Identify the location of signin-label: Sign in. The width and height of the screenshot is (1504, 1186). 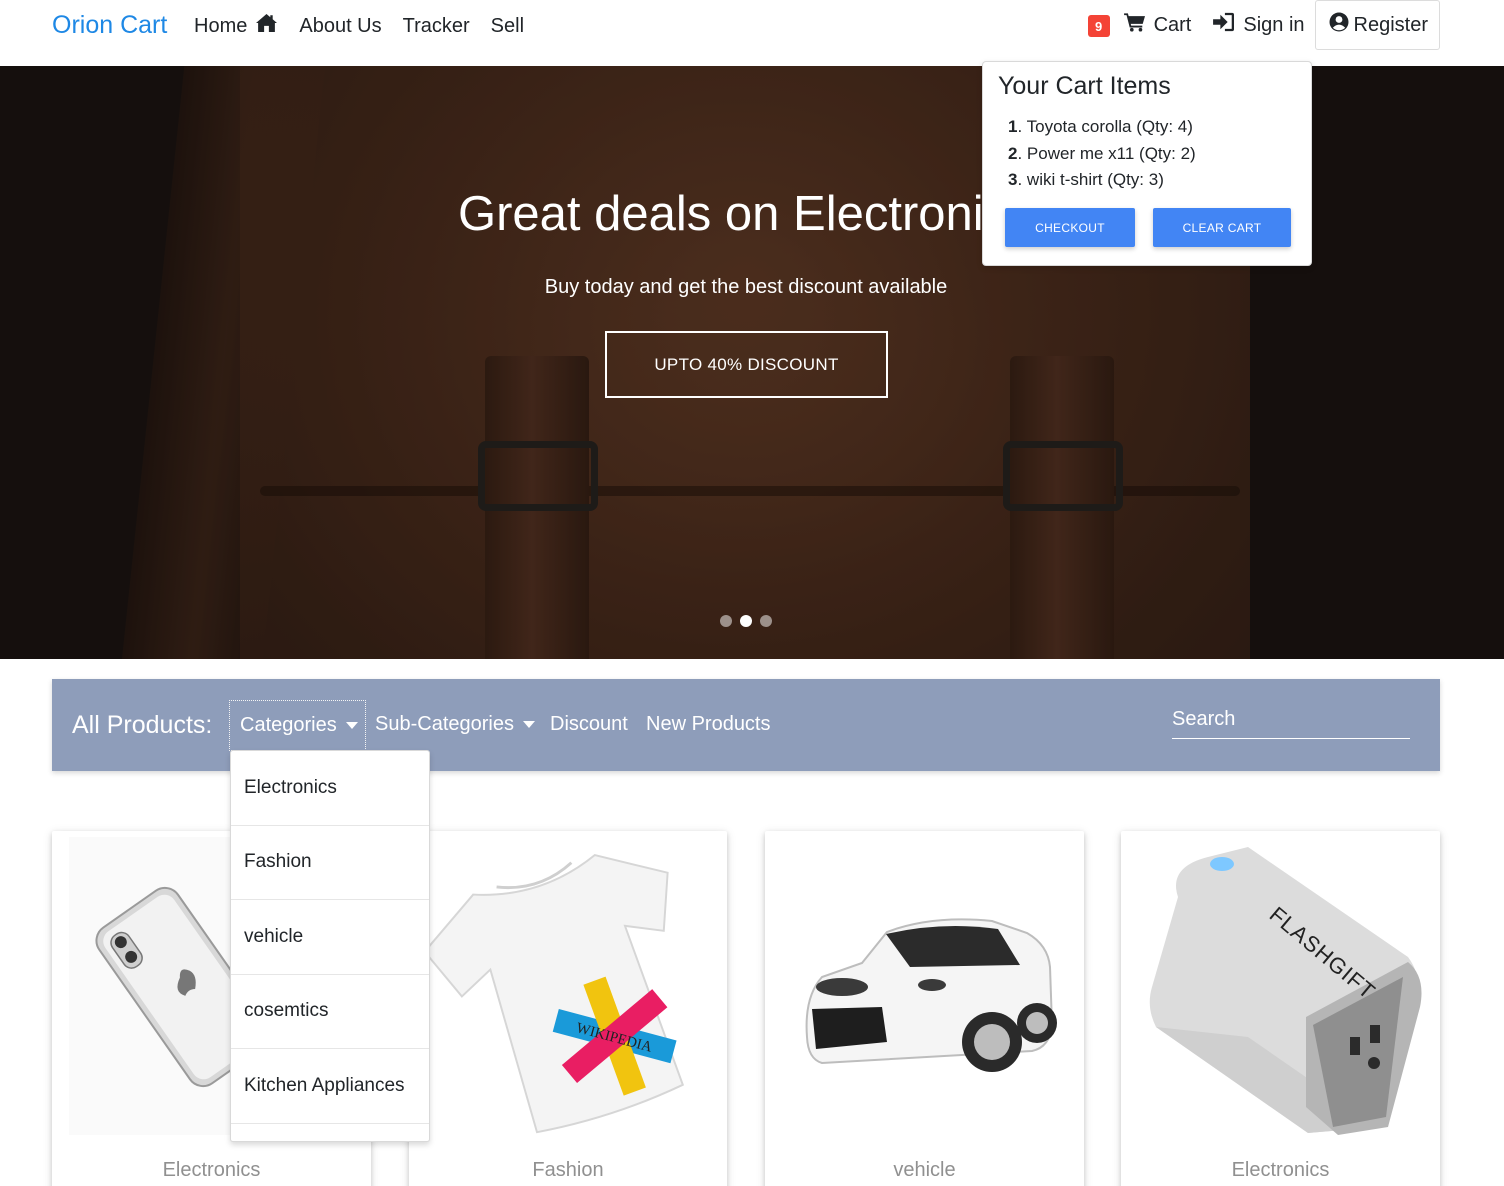
(1274, 24).